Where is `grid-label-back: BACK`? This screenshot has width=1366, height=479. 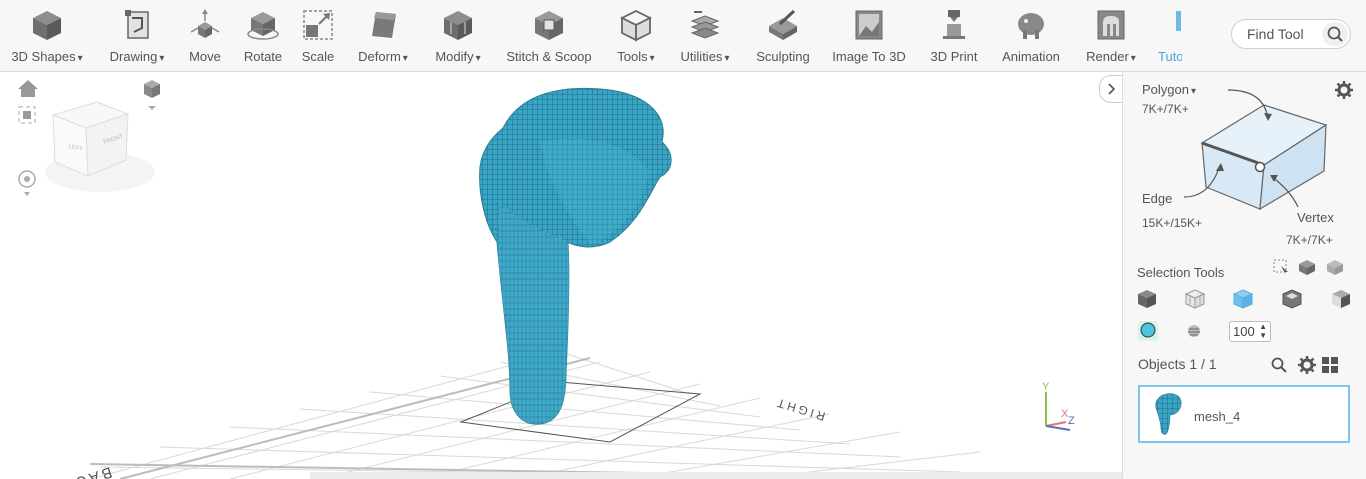 grid-label-back: BACK is located at coordinates (86, 471).